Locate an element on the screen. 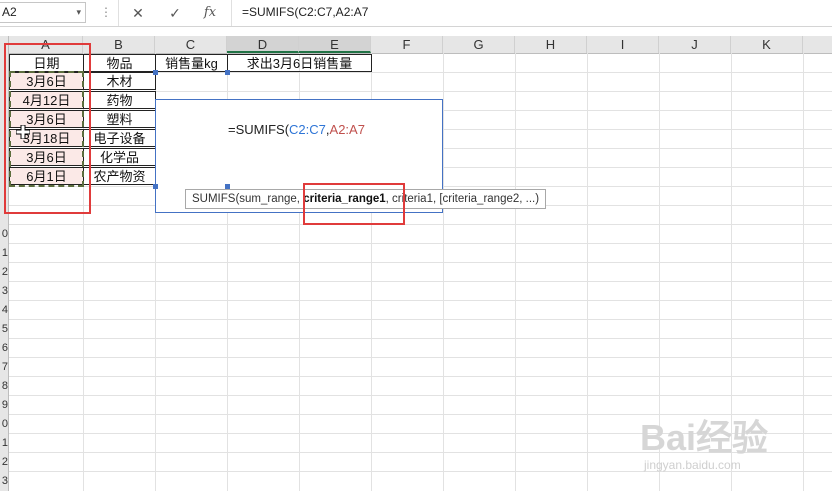 The height and width of the screenshot is (491, 832). cell-b5: 电子设备 is located at coordinates (119, 138).